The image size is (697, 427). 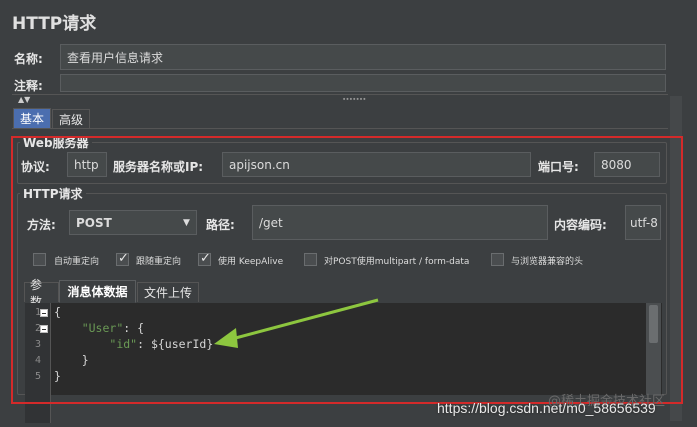 I want to click on collapse-arrows-icon: ▲▼, so click(x=24, y=99).